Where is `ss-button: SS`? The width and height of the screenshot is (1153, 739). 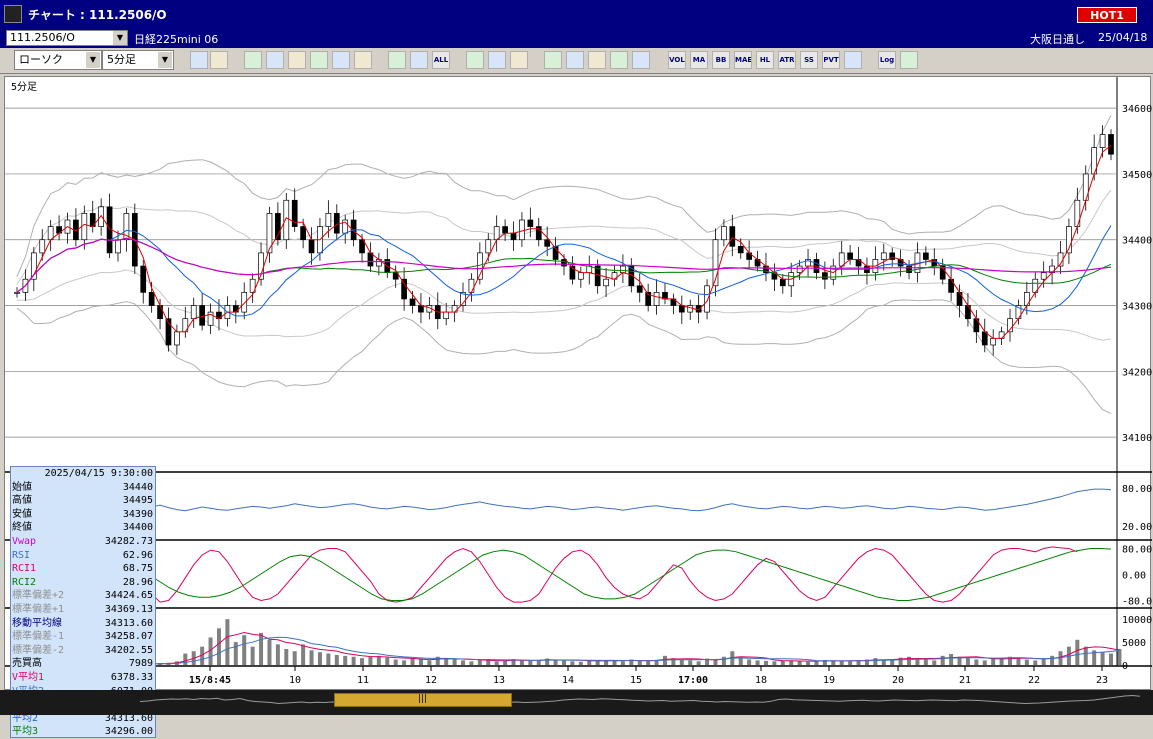
ss-button: SS is located at coordinates (809, 60).